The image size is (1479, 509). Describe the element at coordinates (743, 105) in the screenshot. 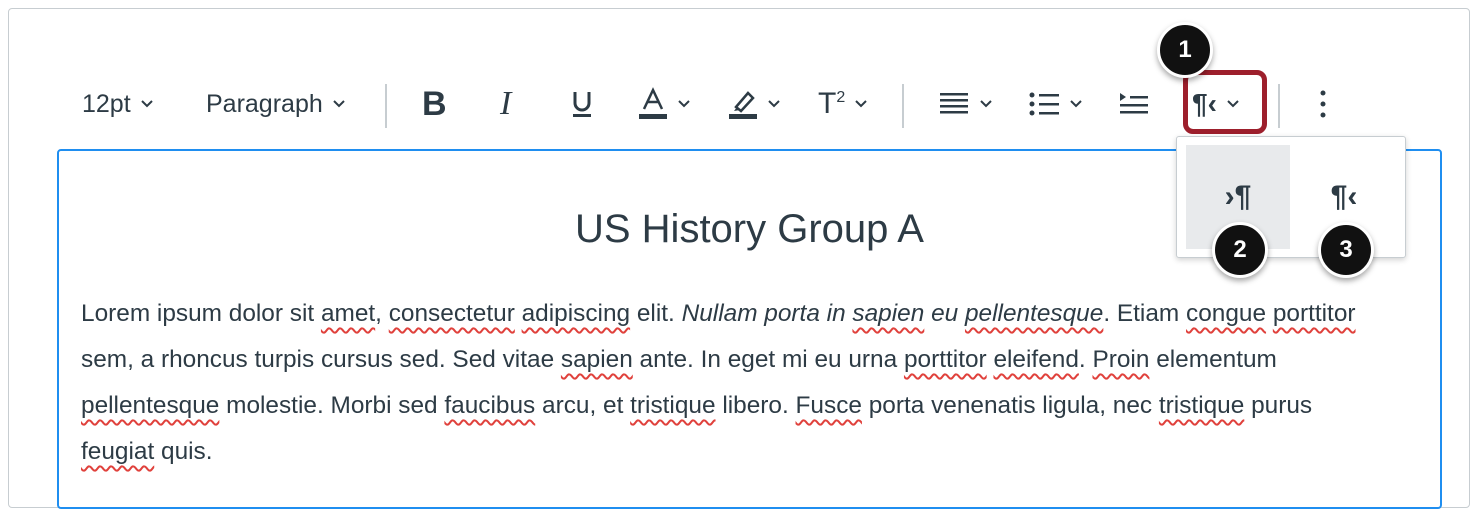

I see `highlight-icon` at that location.